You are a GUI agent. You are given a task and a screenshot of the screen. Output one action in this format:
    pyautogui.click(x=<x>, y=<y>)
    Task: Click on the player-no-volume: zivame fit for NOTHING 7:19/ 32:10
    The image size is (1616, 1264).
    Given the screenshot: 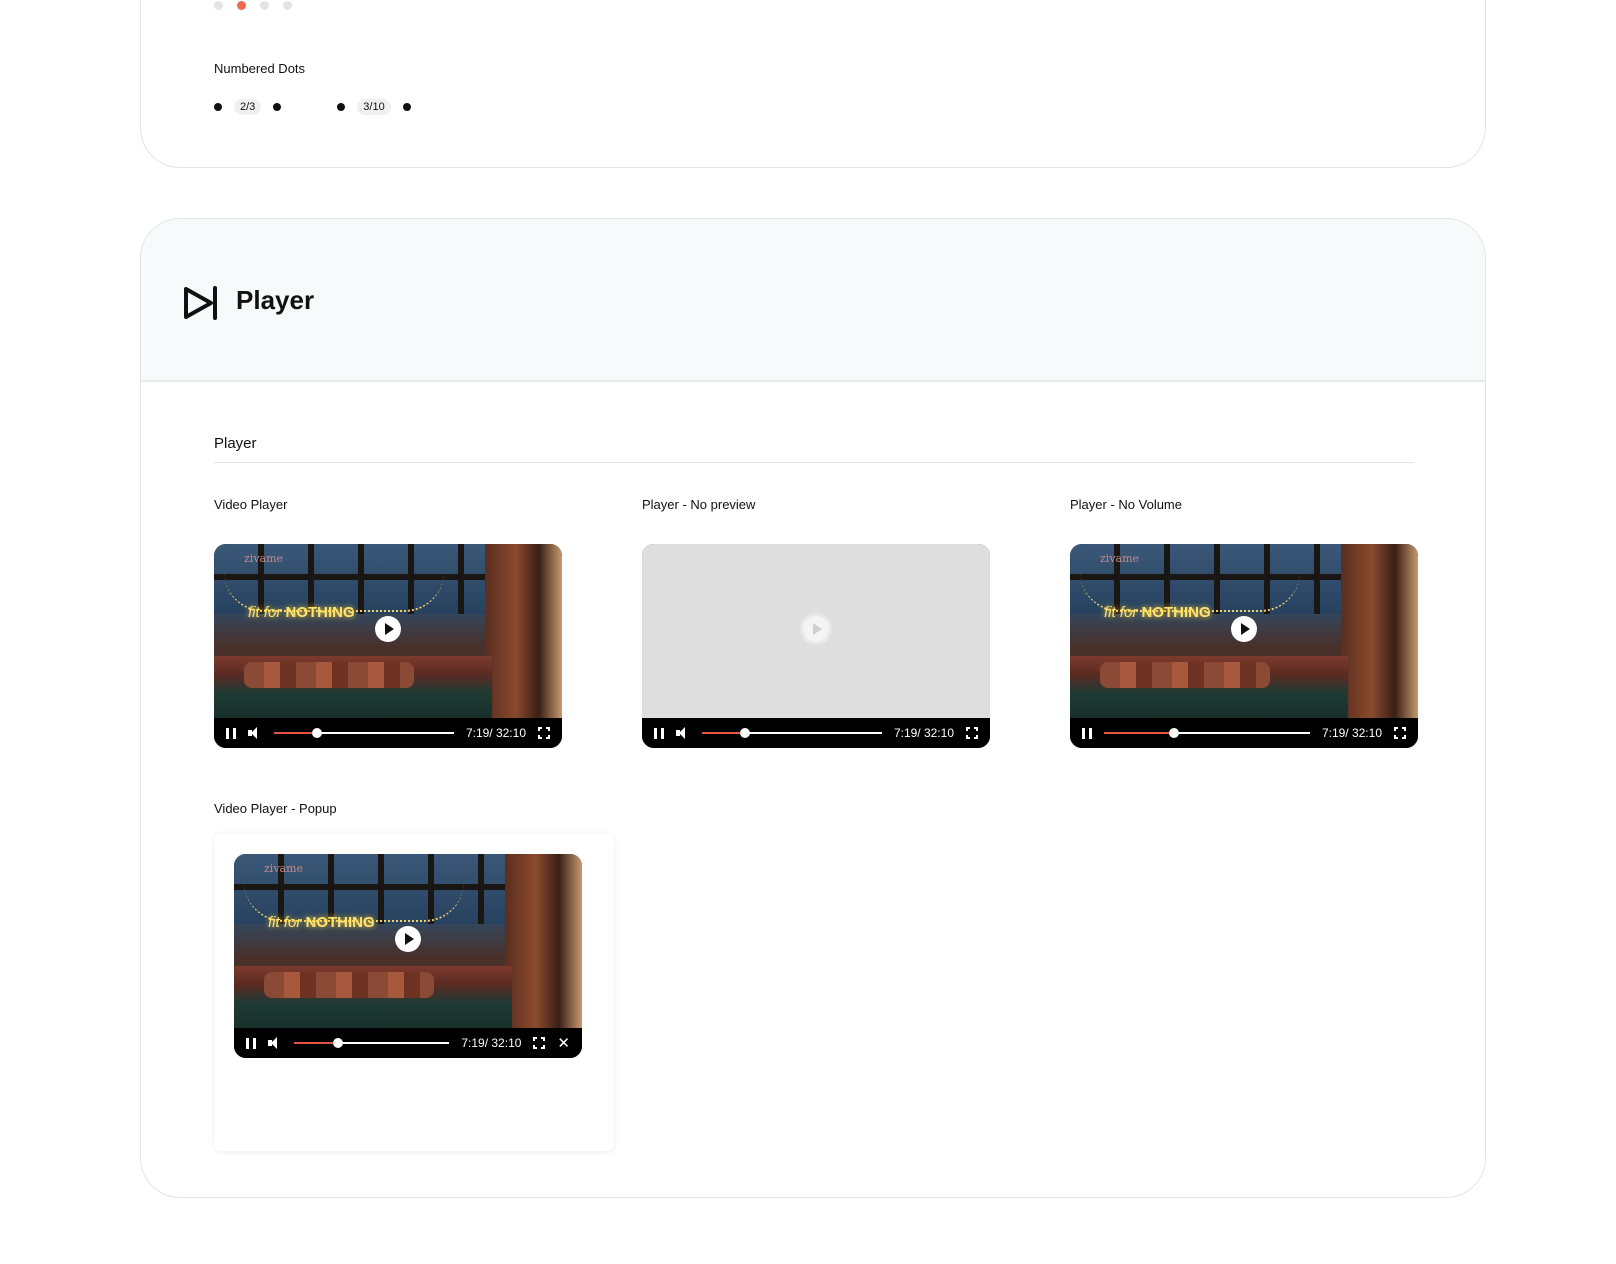 What is the action you would take?
    pyautogui.click(x=1244, y=646)
    